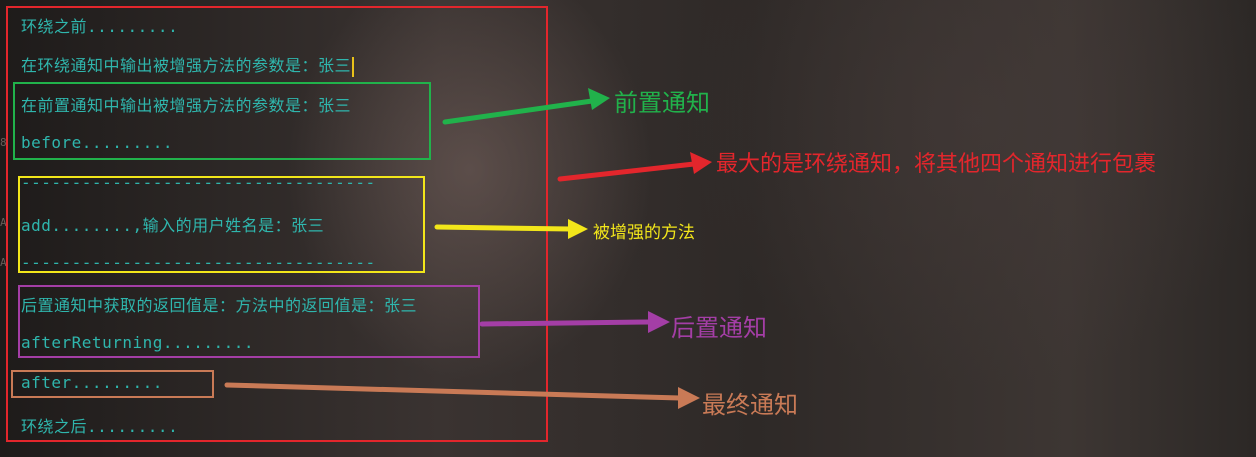  I want to click on label-target-method: 被增强的方法, so click(644, 233).